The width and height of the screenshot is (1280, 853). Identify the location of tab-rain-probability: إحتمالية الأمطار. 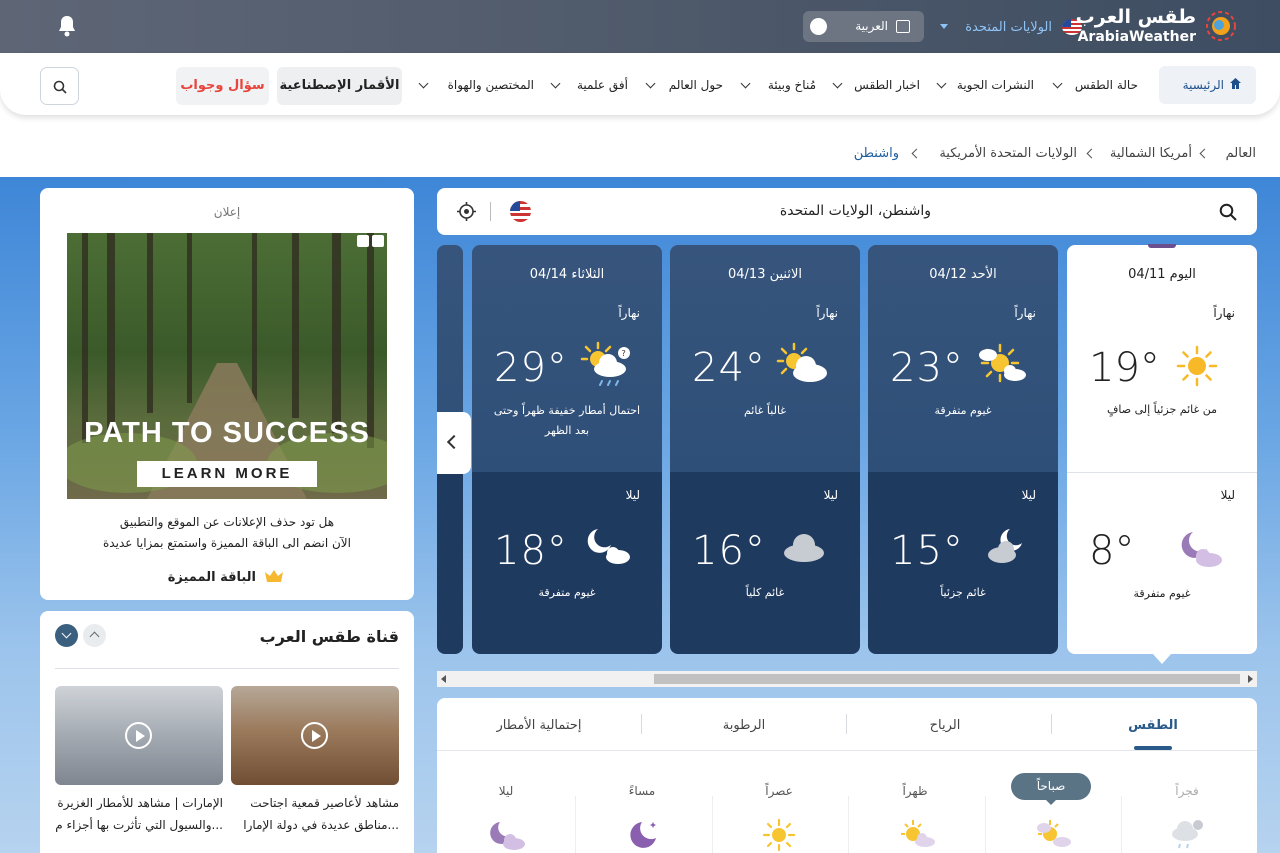
(539, 725).